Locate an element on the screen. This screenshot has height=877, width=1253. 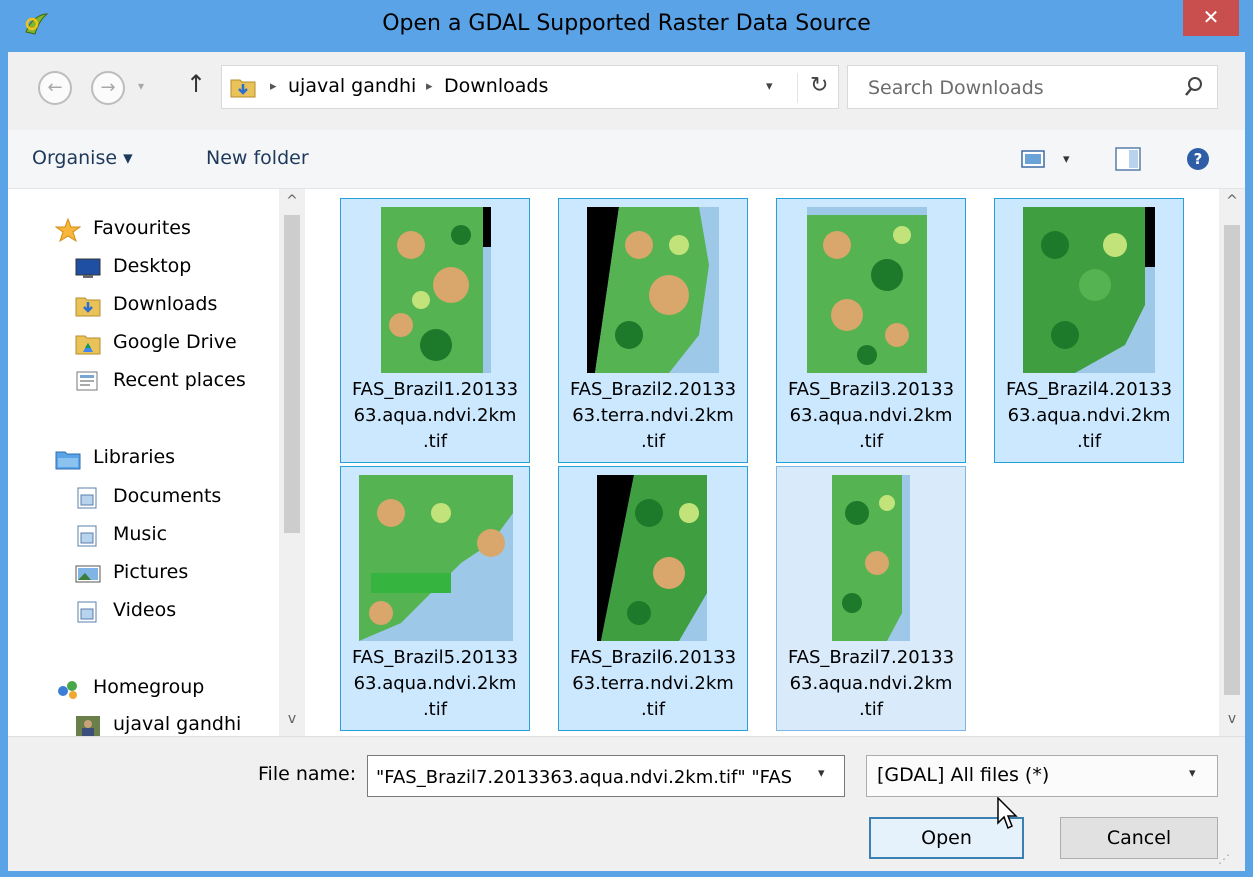
nav-item-label: Documents is located at coordinates (167, 496).